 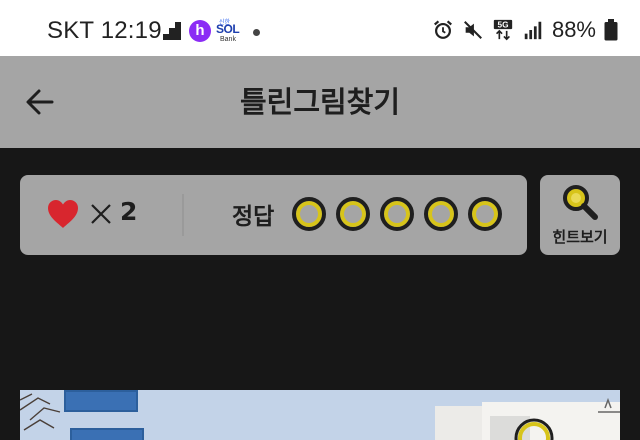 I want to click on svg-text: 5G, so click(x=502, y=25).